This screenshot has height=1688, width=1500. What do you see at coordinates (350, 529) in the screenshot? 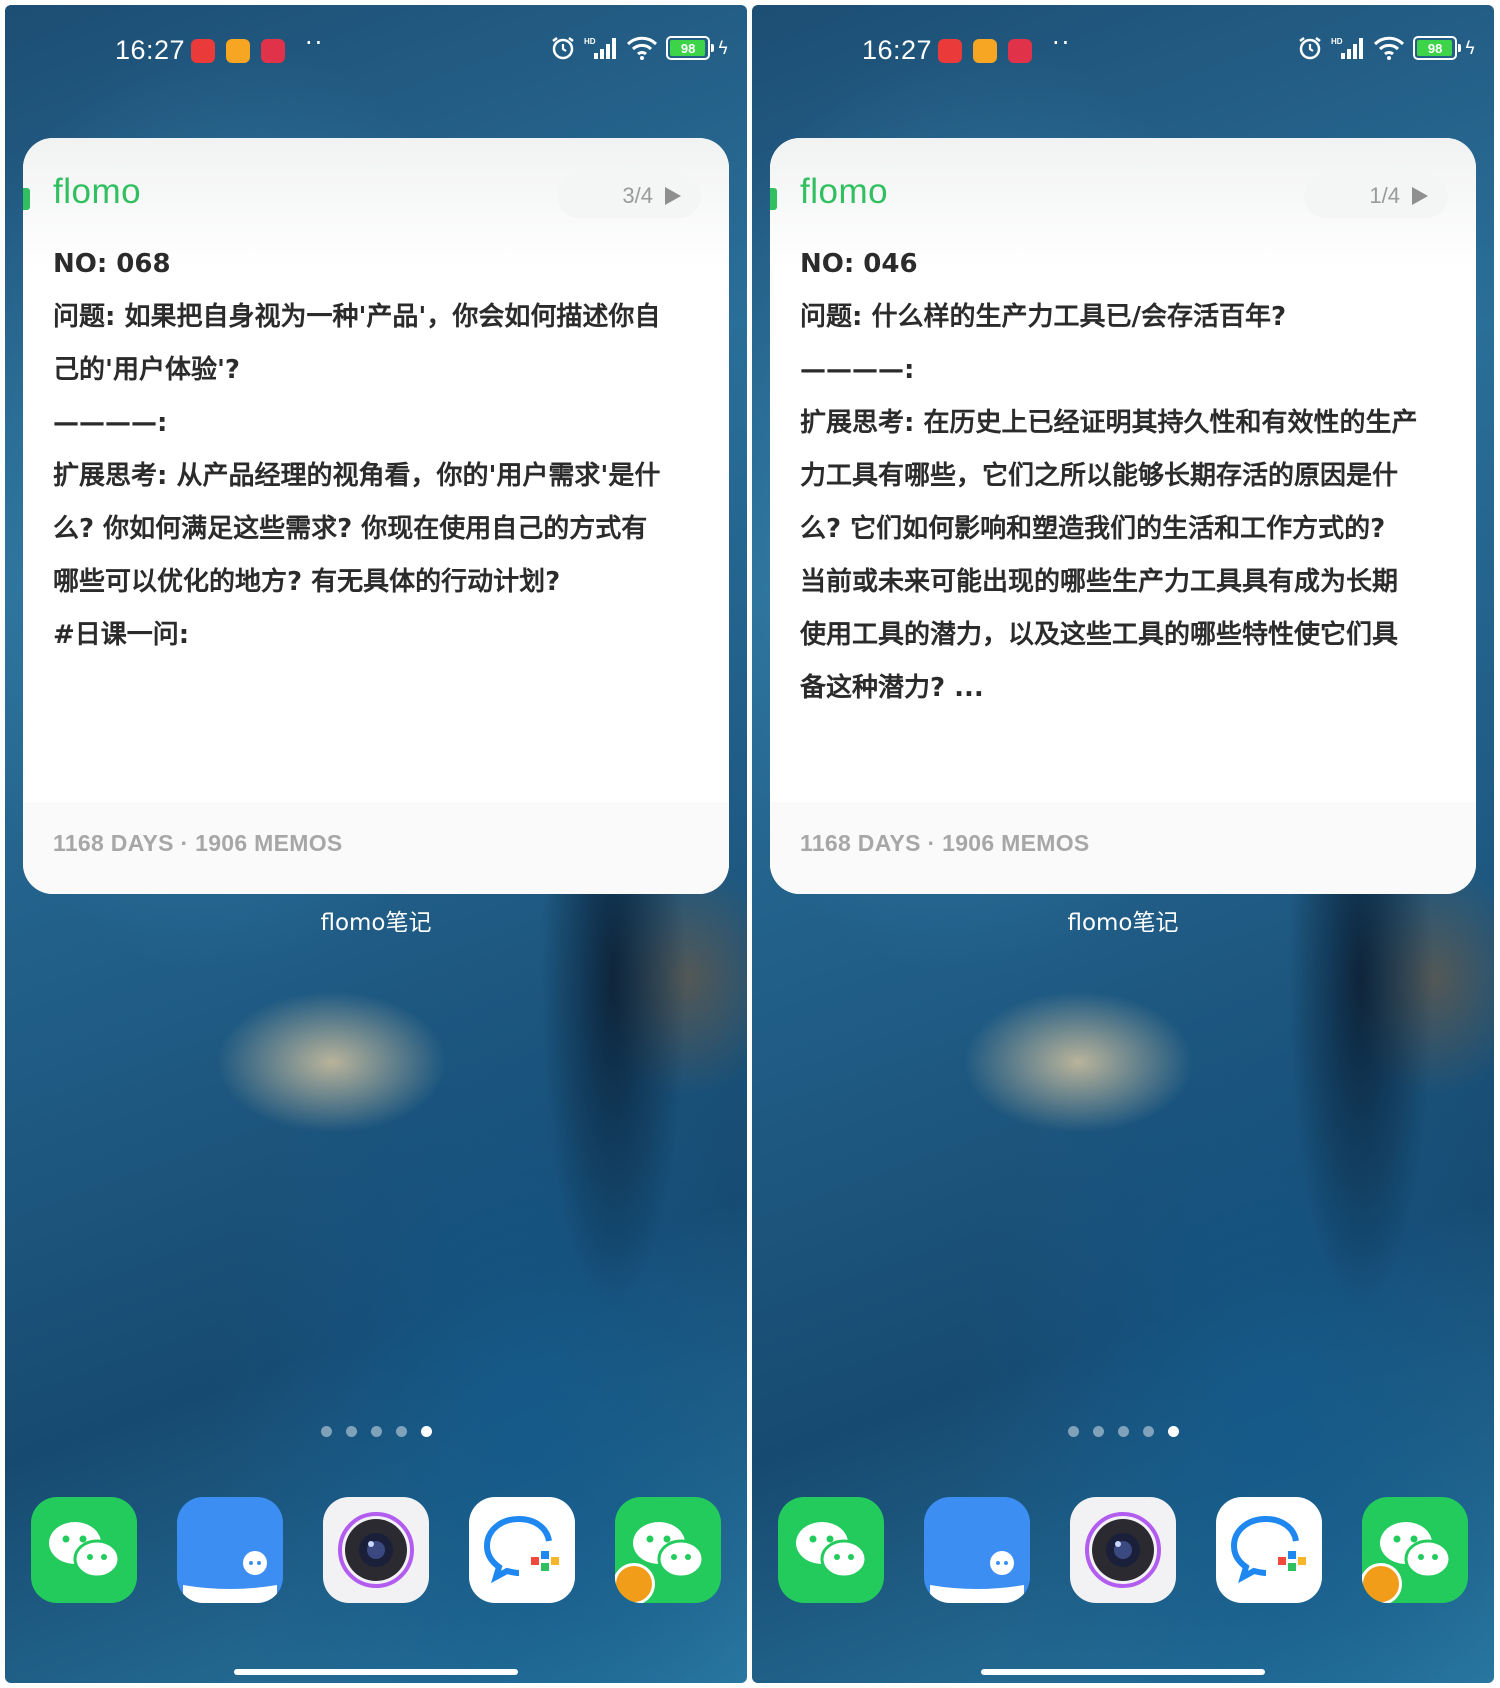
I see `memo-line: 么? 你如何满足这些需求? 你现在使用自己的方式有` at bounding box center [350, 529].